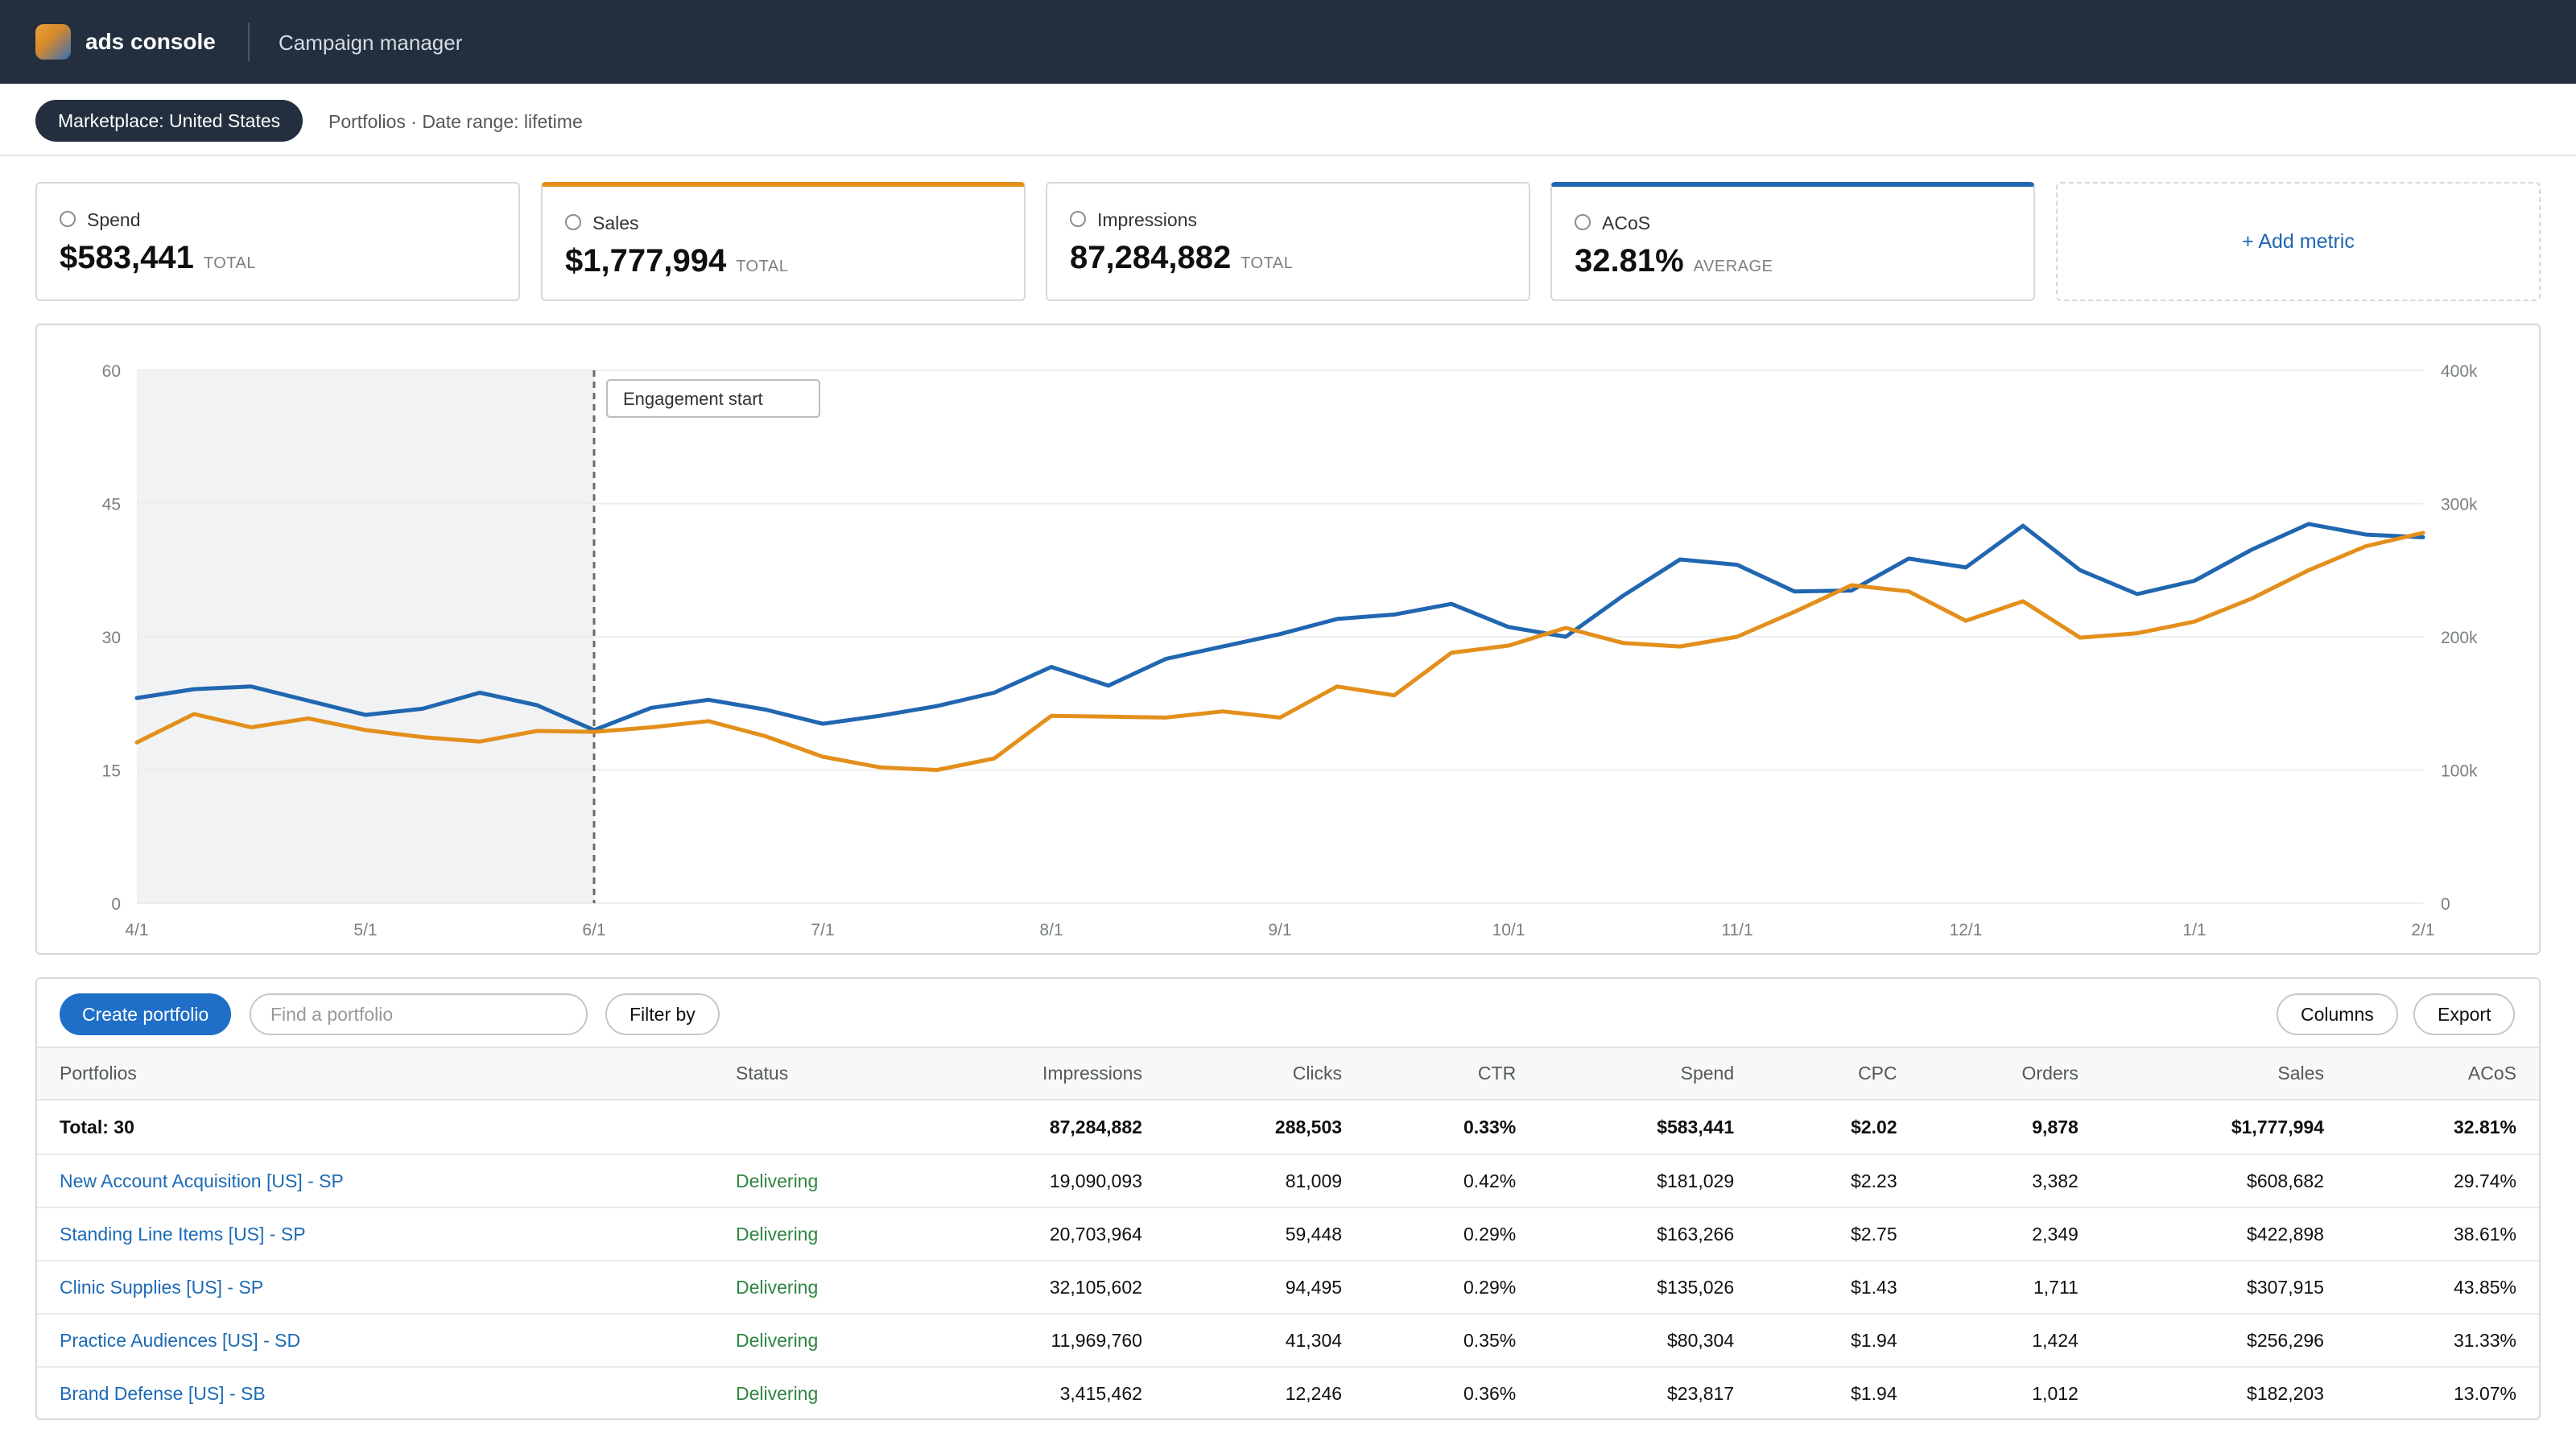 The image size is (2576, 1449). What do you see at coordinates (1264, 1074) in the screenshot?
I see `column-header-clicks: Clicks` at bounding box center [1264, 1074].